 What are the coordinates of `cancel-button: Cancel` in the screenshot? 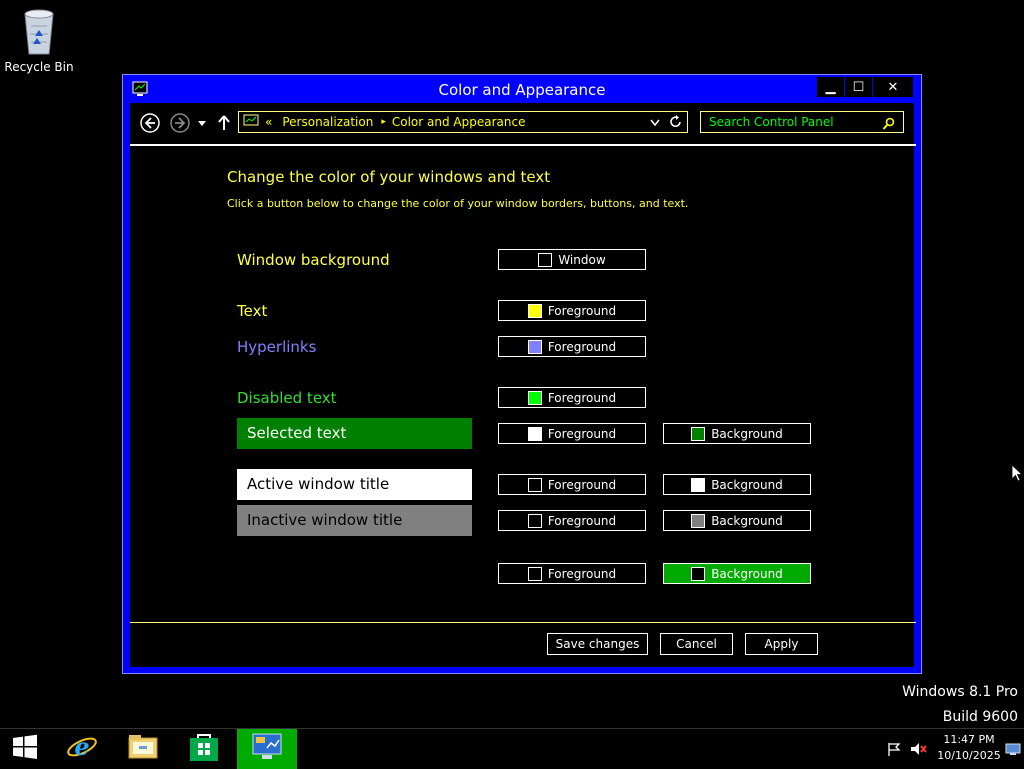 It's located at (696, 644).